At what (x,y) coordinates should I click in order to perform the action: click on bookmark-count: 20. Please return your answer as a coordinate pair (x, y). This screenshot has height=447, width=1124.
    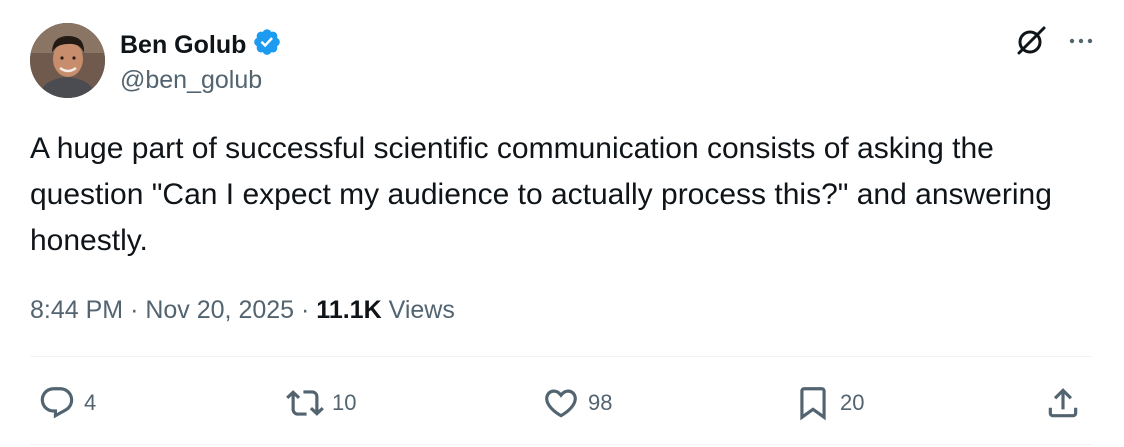
    Looking at the image, I should click on (852, 402).